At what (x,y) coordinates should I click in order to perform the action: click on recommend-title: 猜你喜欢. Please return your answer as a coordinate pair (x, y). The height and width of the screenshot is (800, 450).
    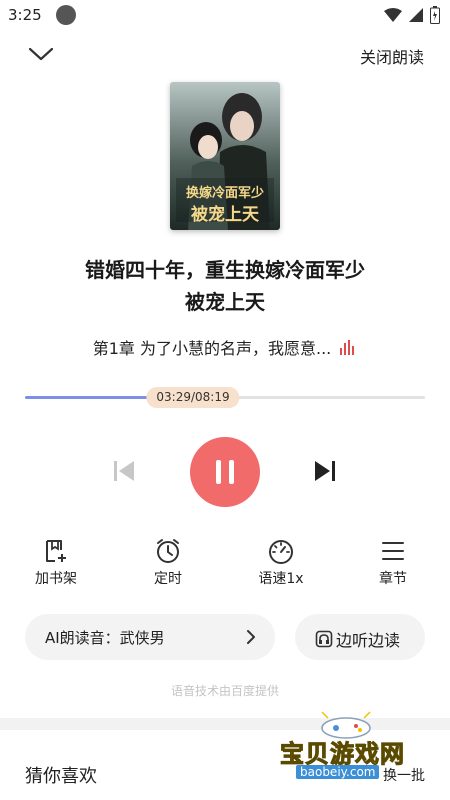
    Looking at the image, I should click on (61, 776).